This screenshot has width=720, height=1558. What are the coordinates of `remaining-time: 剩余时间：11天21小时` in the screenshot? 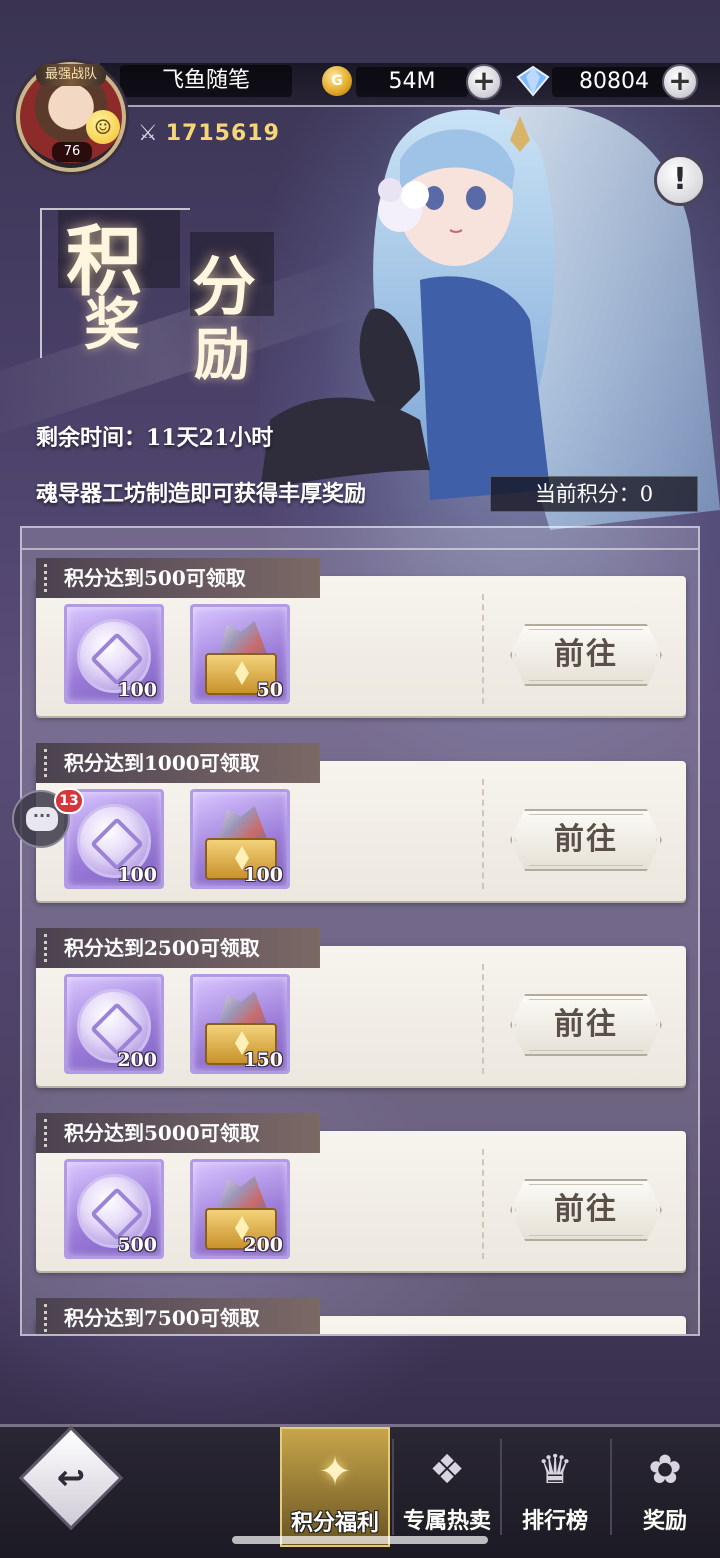 It's located at (155, 438).